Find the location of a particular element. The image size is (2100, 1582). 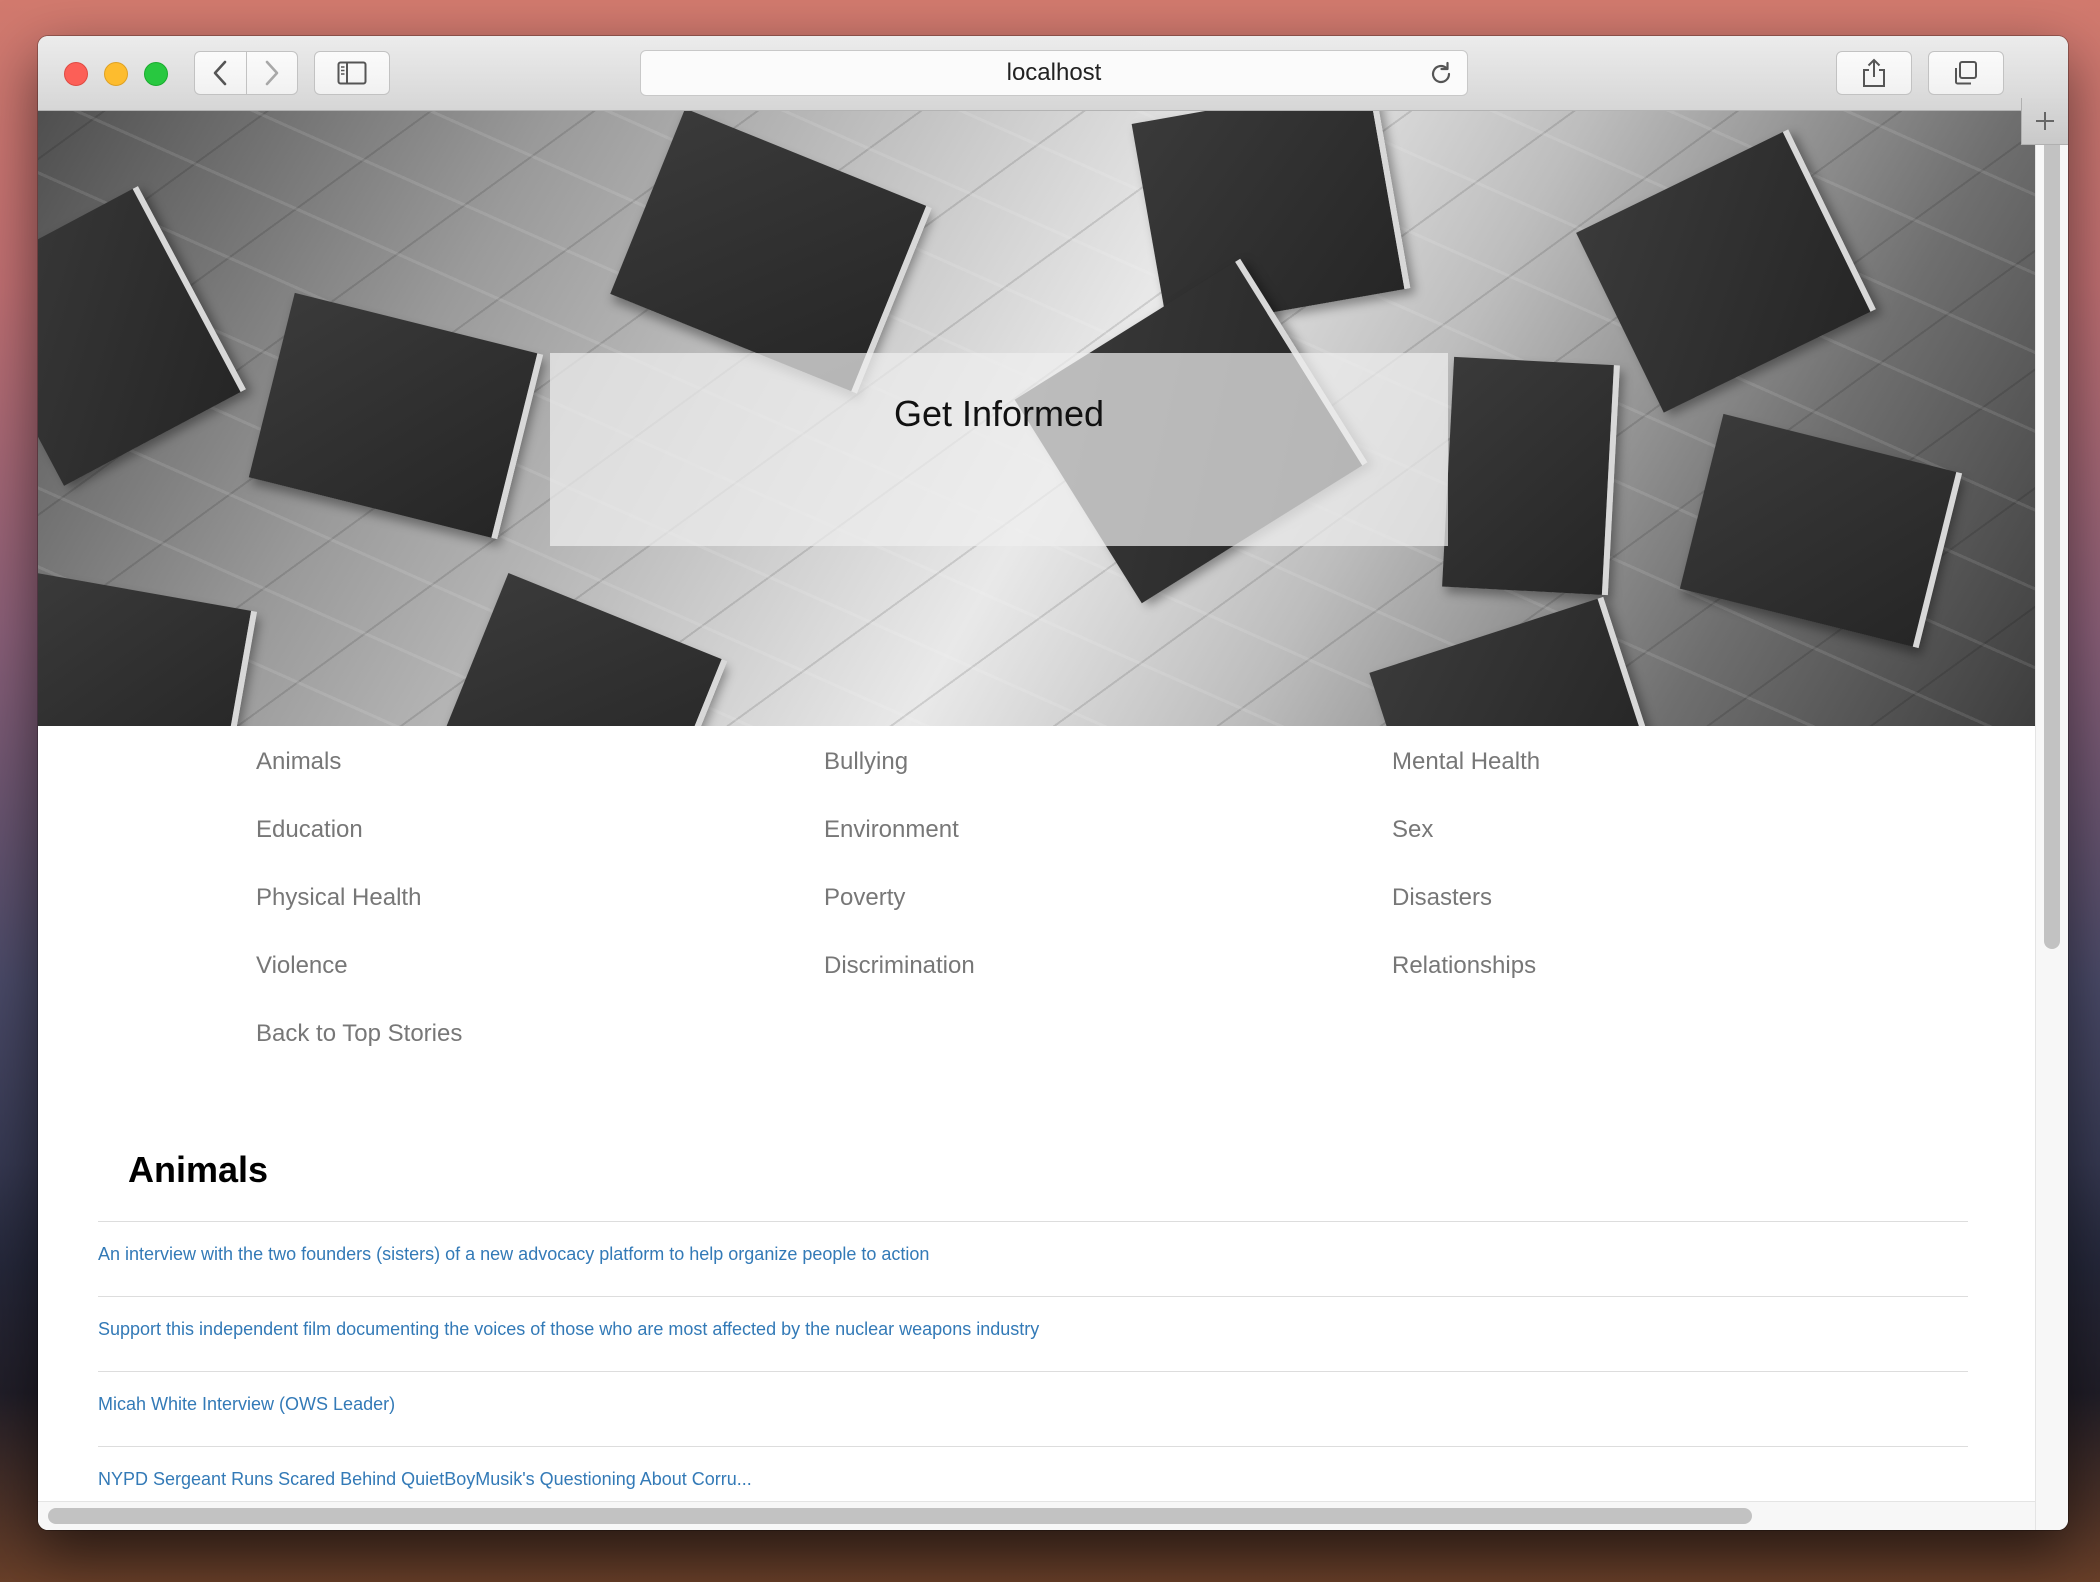

category-link-physical-health: Physical Health is located at coordinates (338, 898).